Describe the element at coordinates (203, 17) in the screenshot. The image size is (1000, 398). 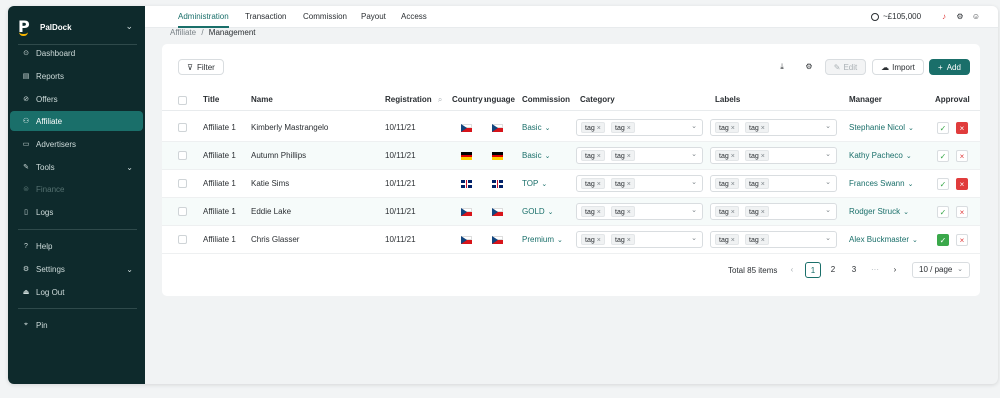
I see `tab-administration: Administration` at that location.